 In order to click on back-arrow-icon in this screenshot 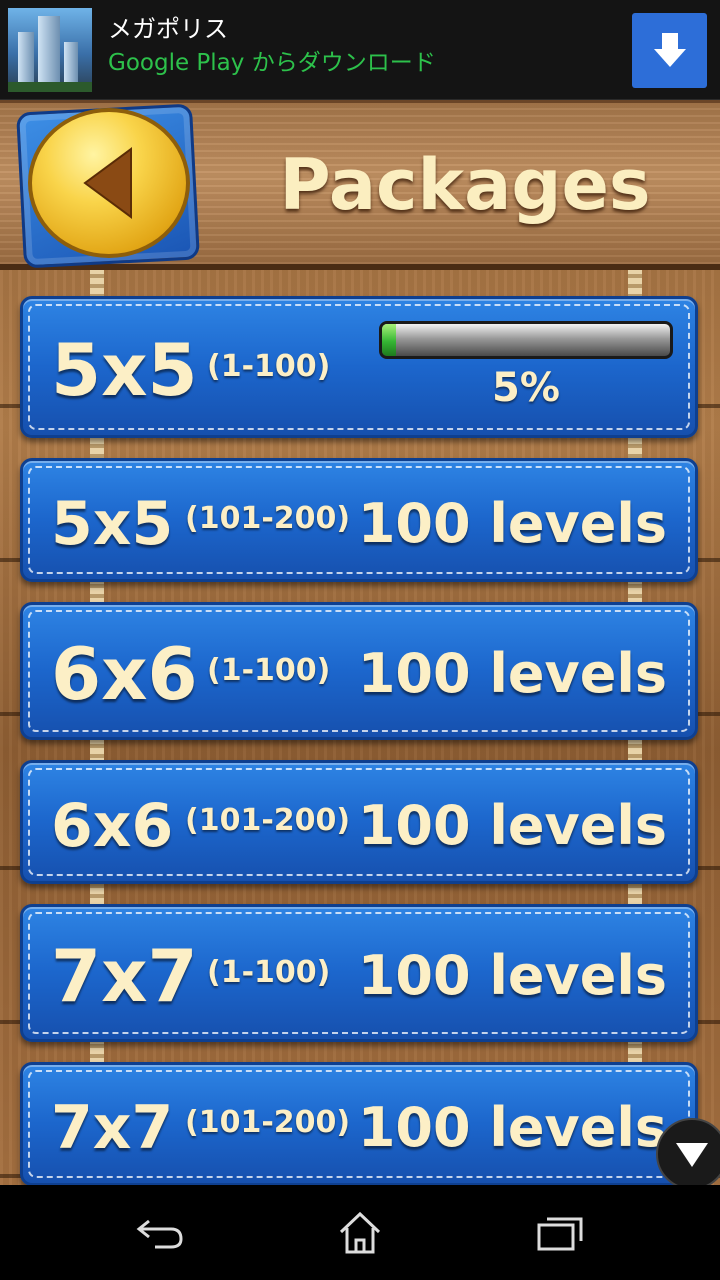, I will do `click(107, 183)`.